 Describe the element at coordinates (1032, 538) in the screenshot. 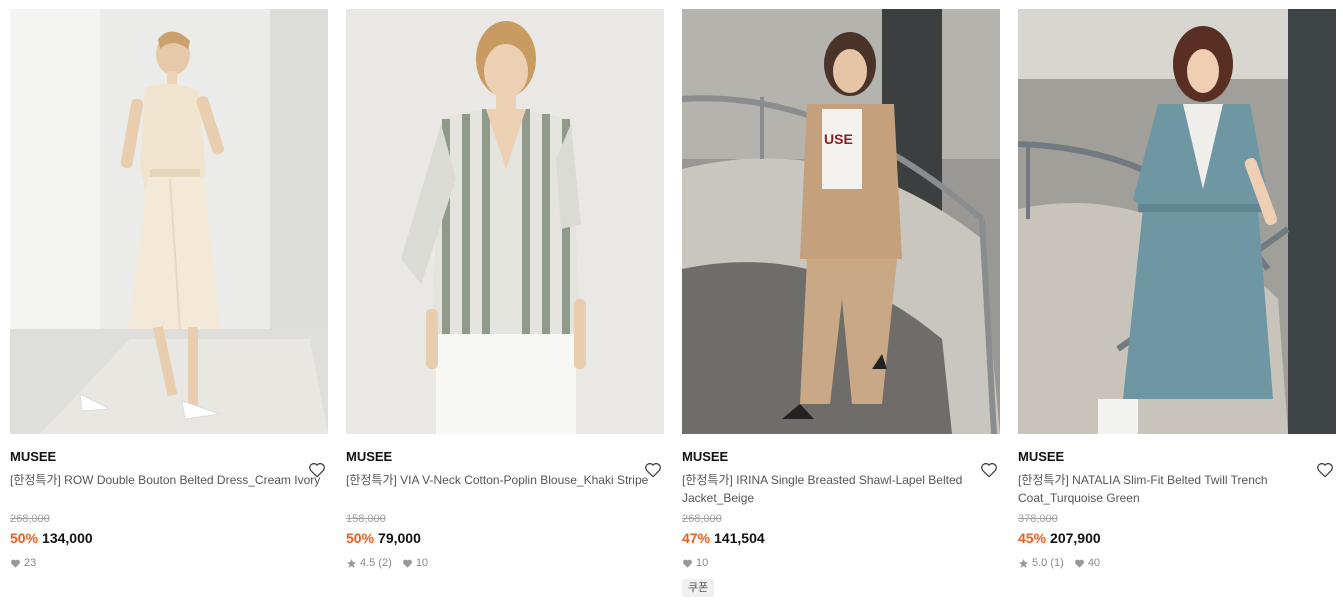

I see `discount-rate: 45%` at that location.